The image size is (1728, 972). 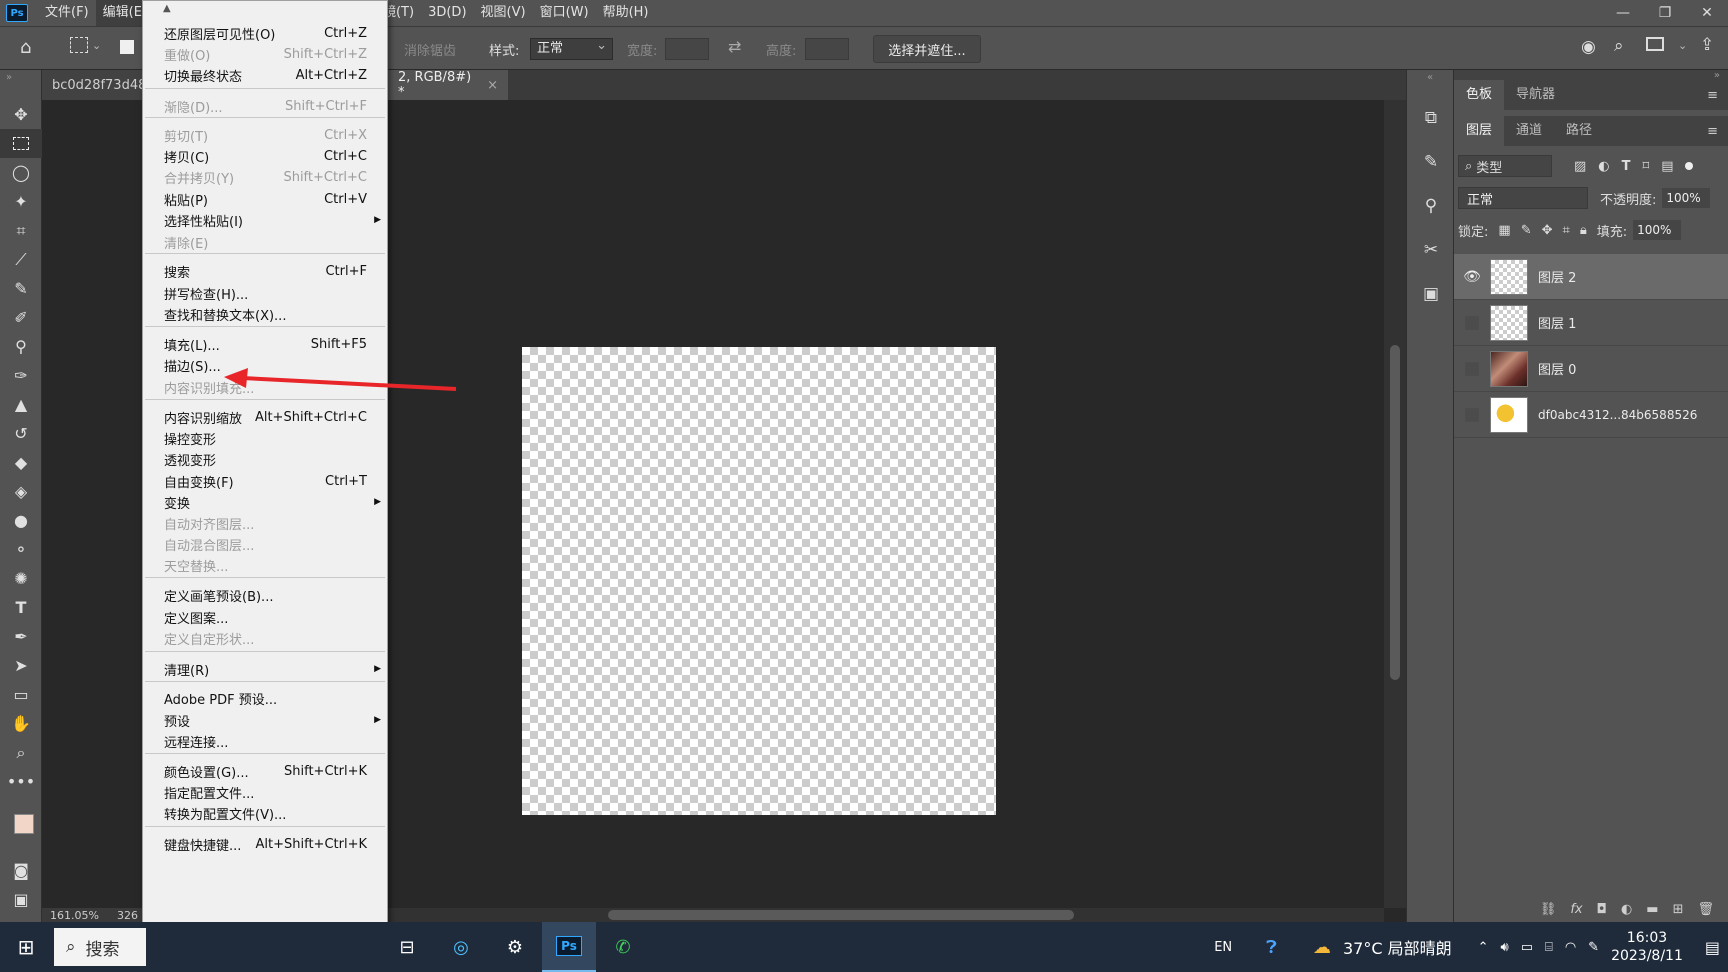 What do you see at coordinates (21, 375) in the screenshot?
I see `history-brush-icon: ✑` at bounding box center [21, 375].